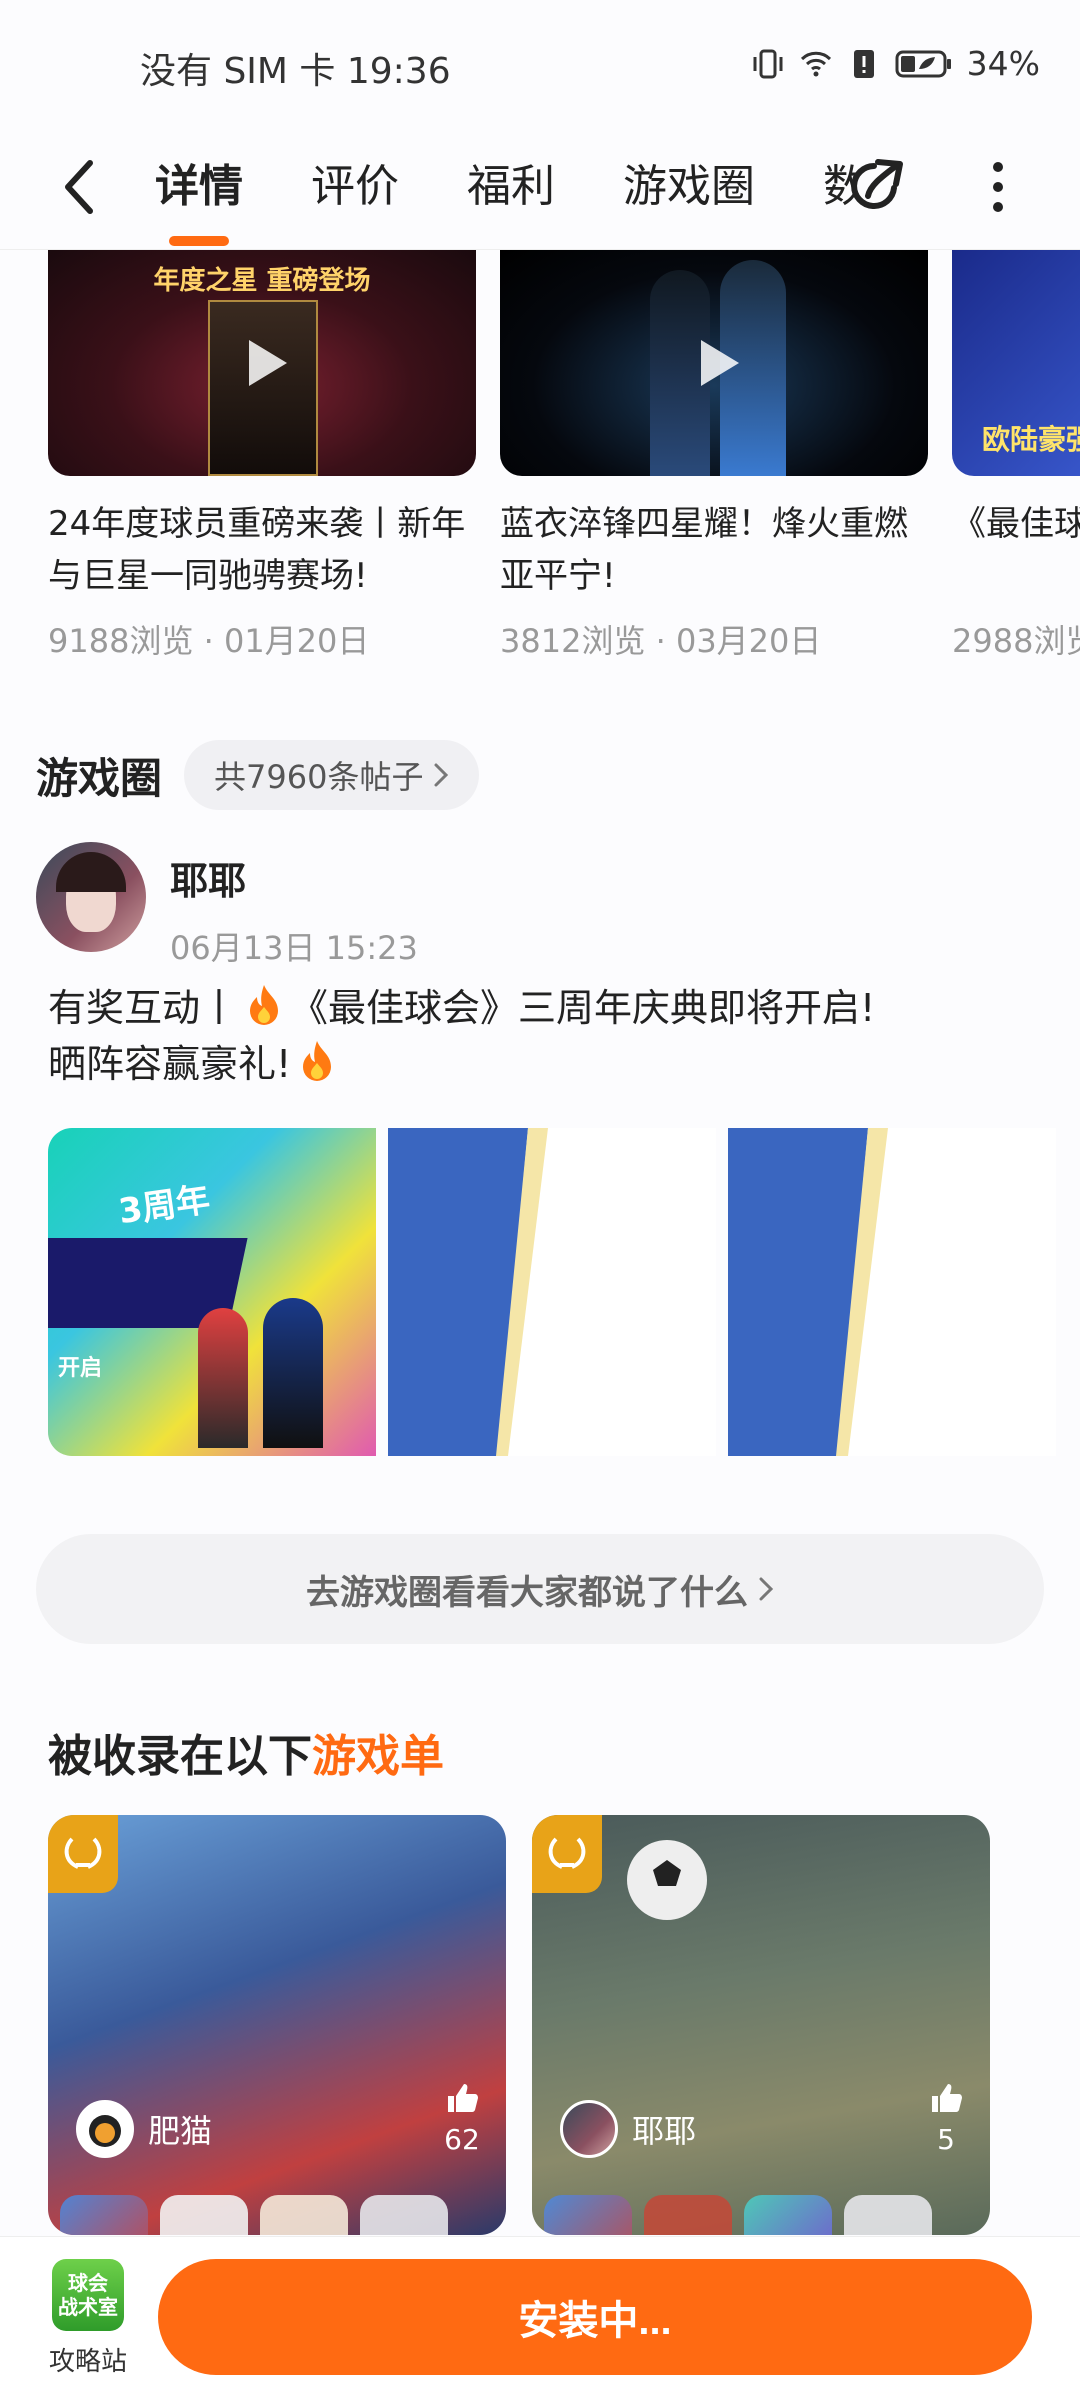  What do you see at coordinates (704, 550) in the screenshot?
I see `video-title: 蓝衣淬锋四星耀！烽火重燃亚平宁!` at bounding box center [704, 550].